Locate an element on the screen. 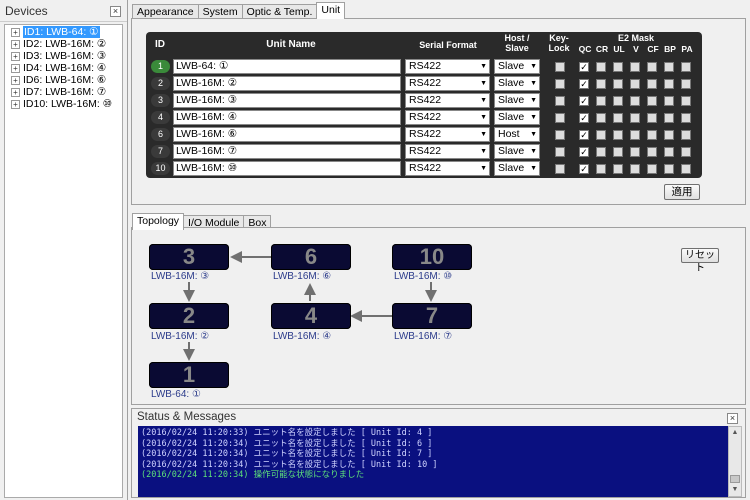 The height and width of the screenshot is (500, 750). scroll-down-icon: ▼ is located at coordinates (735, 490).